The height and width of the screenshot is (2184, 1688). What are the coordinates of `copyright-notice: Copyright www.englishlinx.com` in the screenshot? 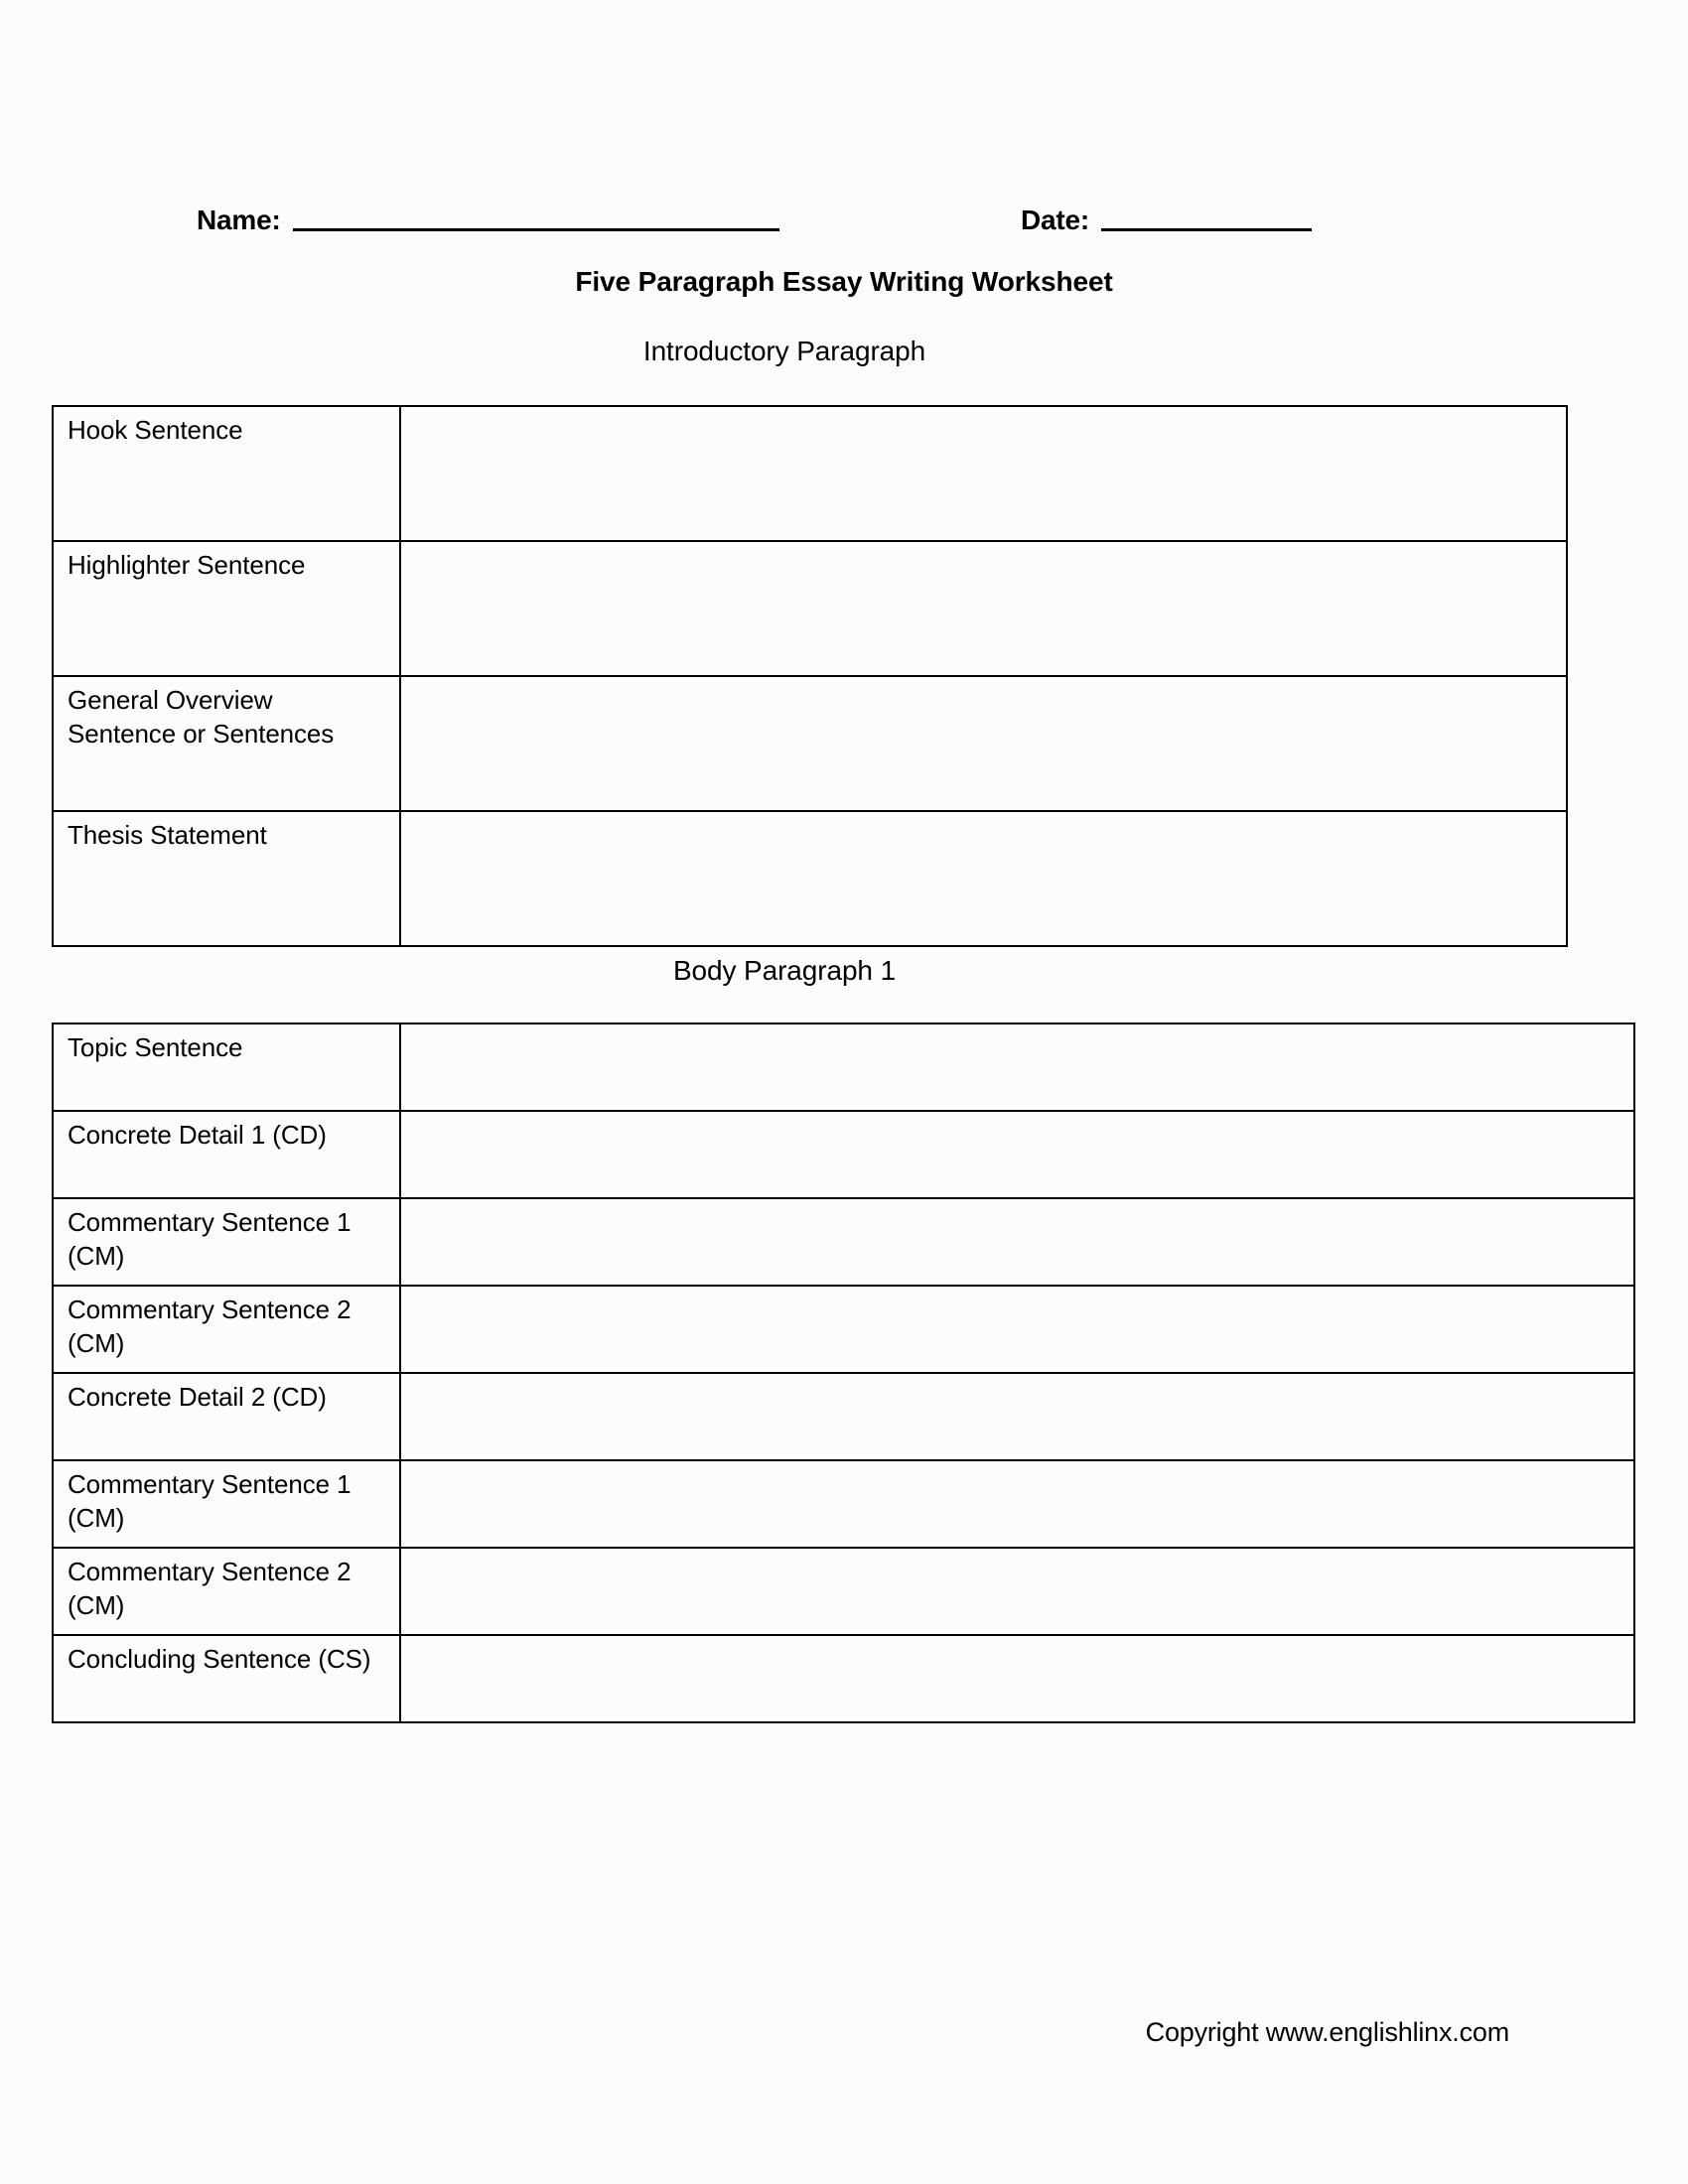 It's located at (1327, 2032).